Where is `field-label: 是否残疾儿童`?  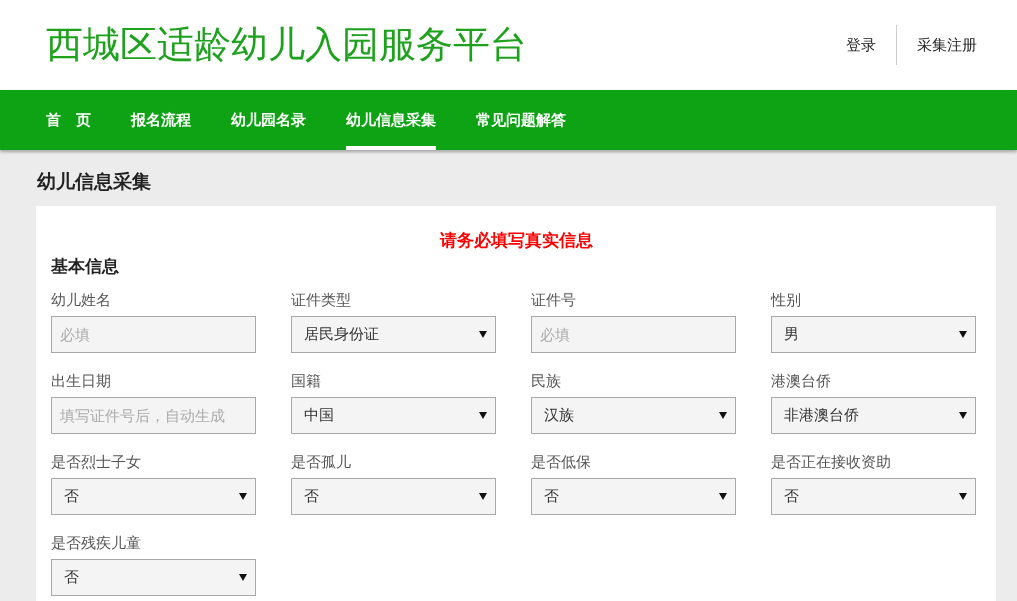
field-label: 是否残疾儿童 is located at coordinates (96, 543).